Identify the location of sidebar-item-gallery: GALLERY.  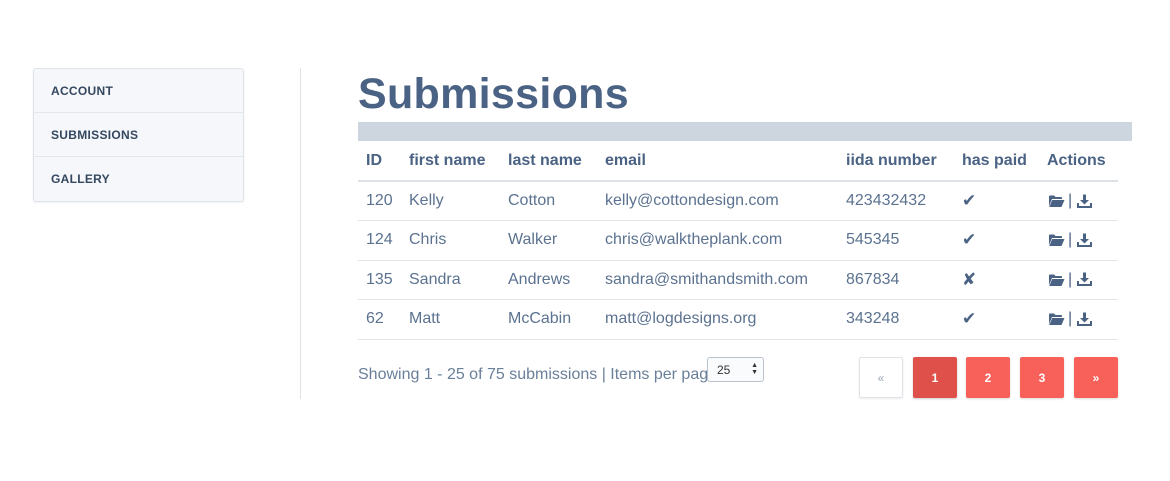
(138, 179).